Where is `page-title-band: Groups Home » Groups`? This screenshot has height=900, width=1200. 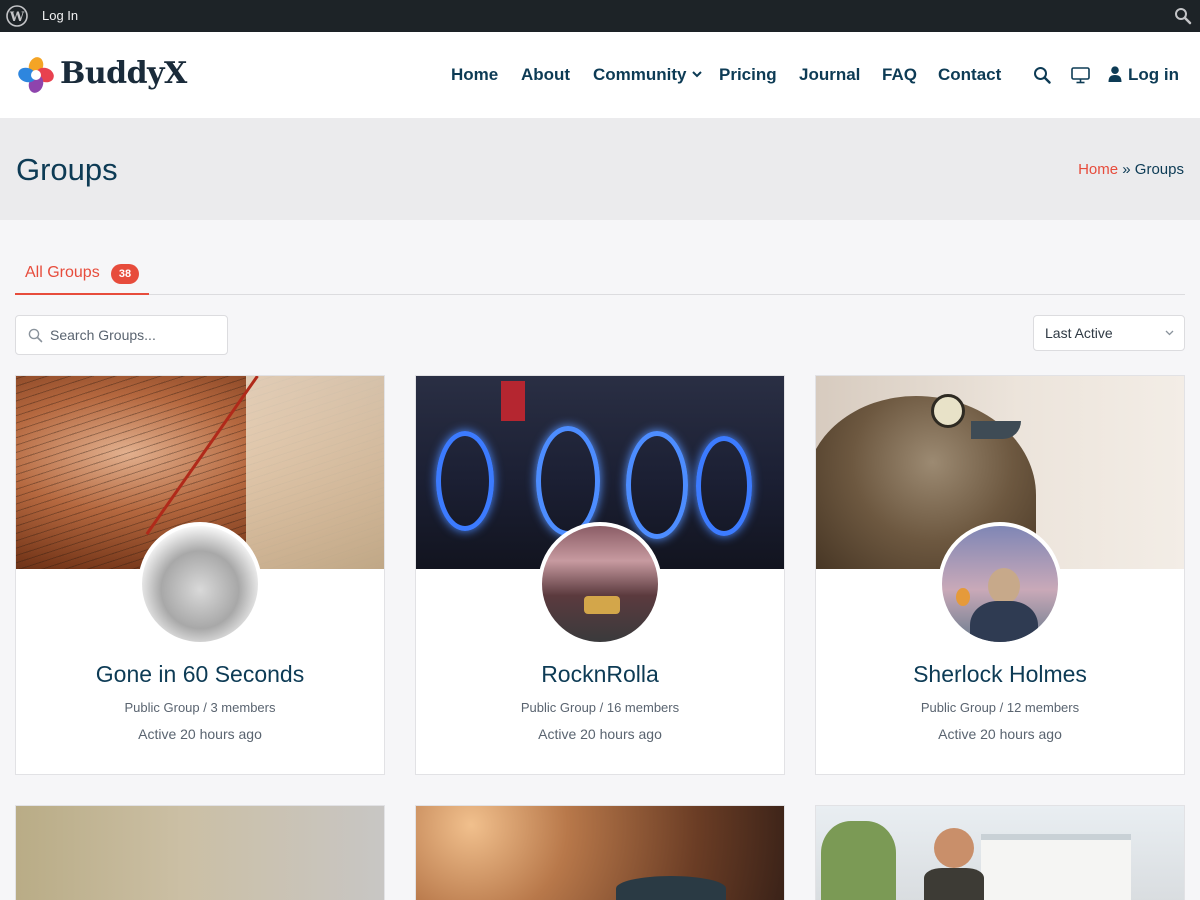
page-title-band: Groups Home » Groups is located at coordinates (600, 169).